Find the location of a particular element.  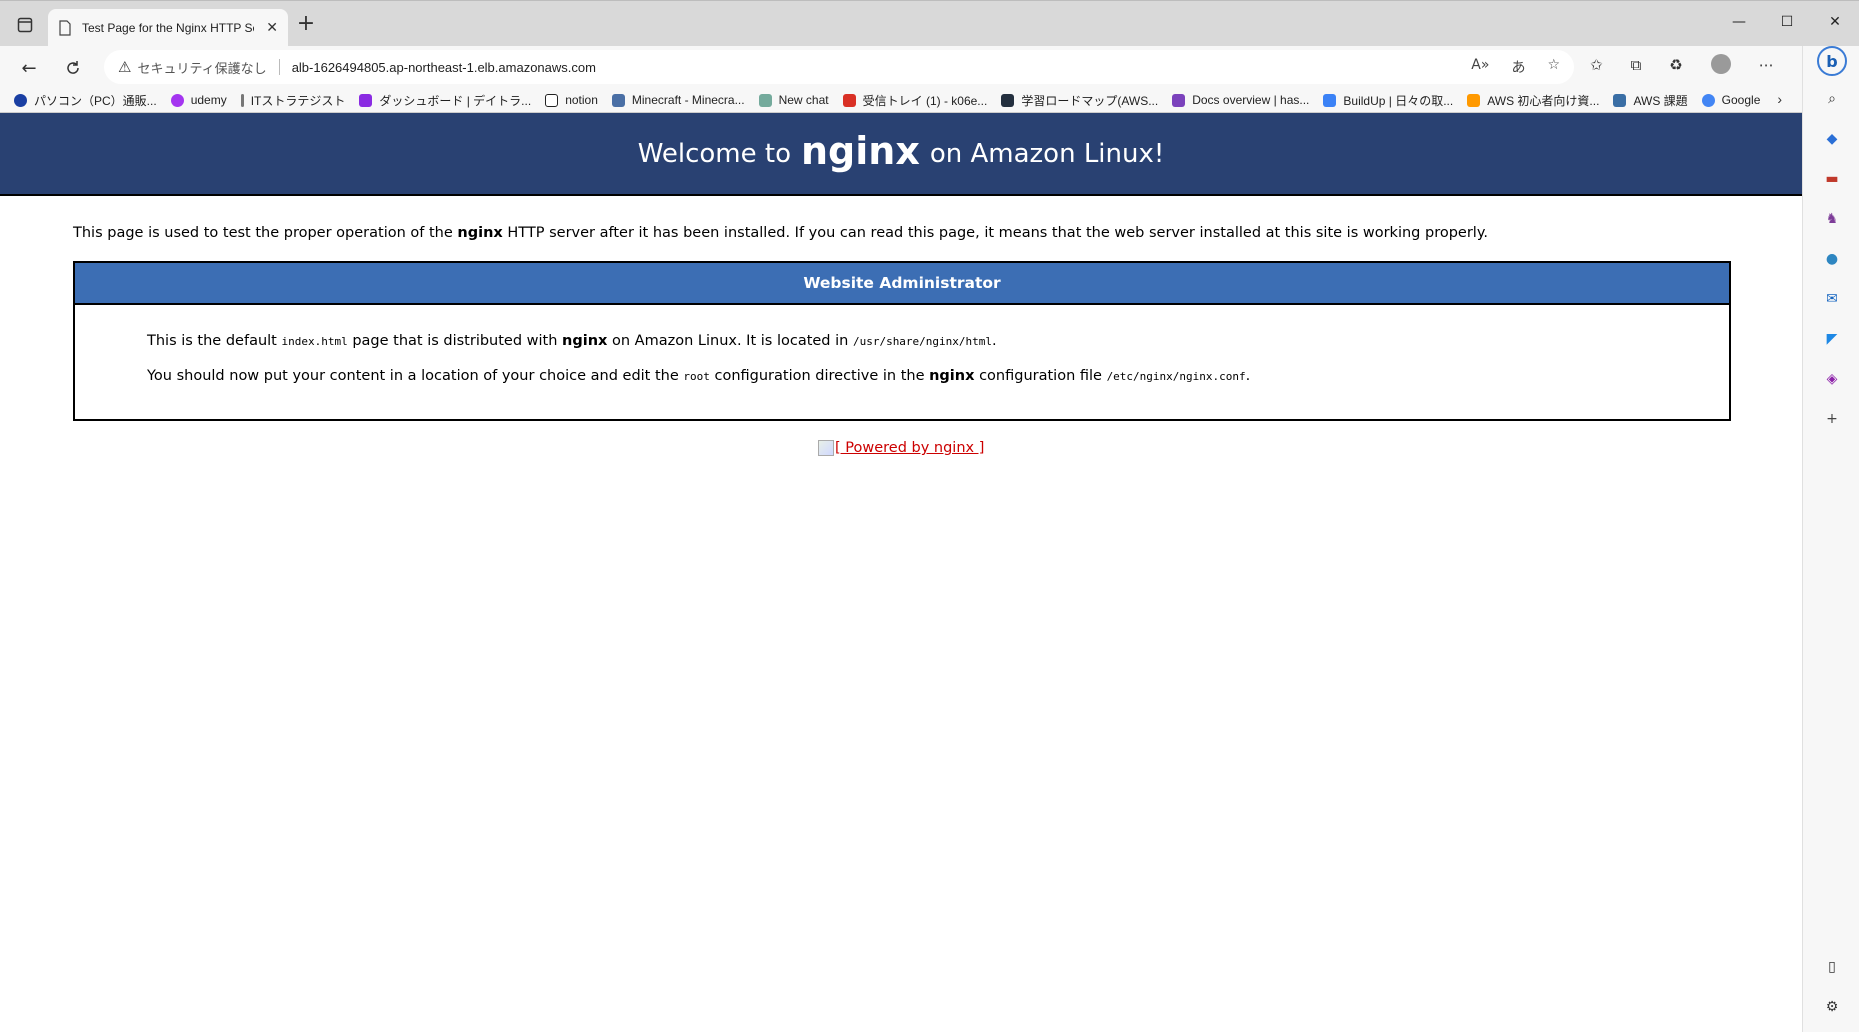

maximize-button: ☐ is located at coordinates (1787, 22).